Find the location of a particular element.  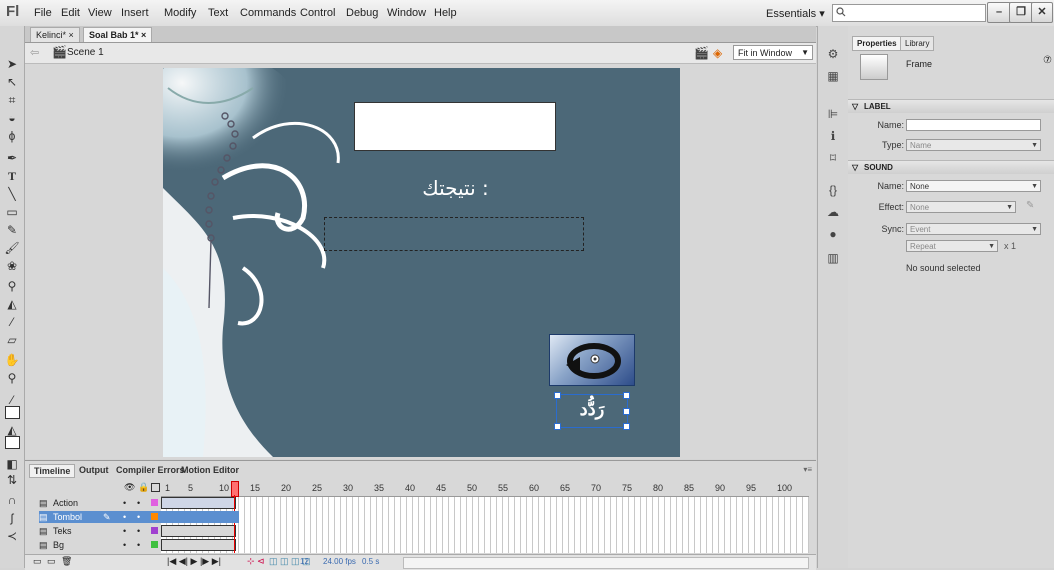

info-icon: ℹ is located at coordinates (833, 136).